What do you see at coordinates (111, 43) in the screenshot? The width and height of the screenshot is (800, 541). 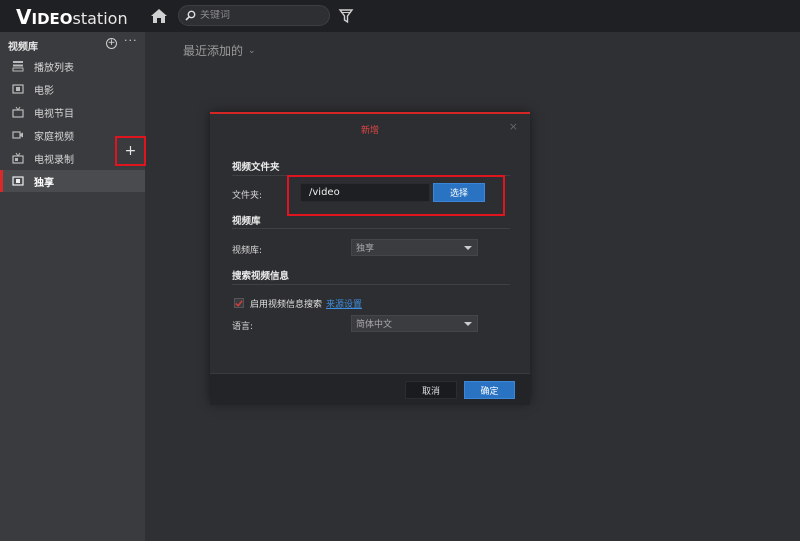 I see `add-library-button: +` at bounding box center [111, 43].